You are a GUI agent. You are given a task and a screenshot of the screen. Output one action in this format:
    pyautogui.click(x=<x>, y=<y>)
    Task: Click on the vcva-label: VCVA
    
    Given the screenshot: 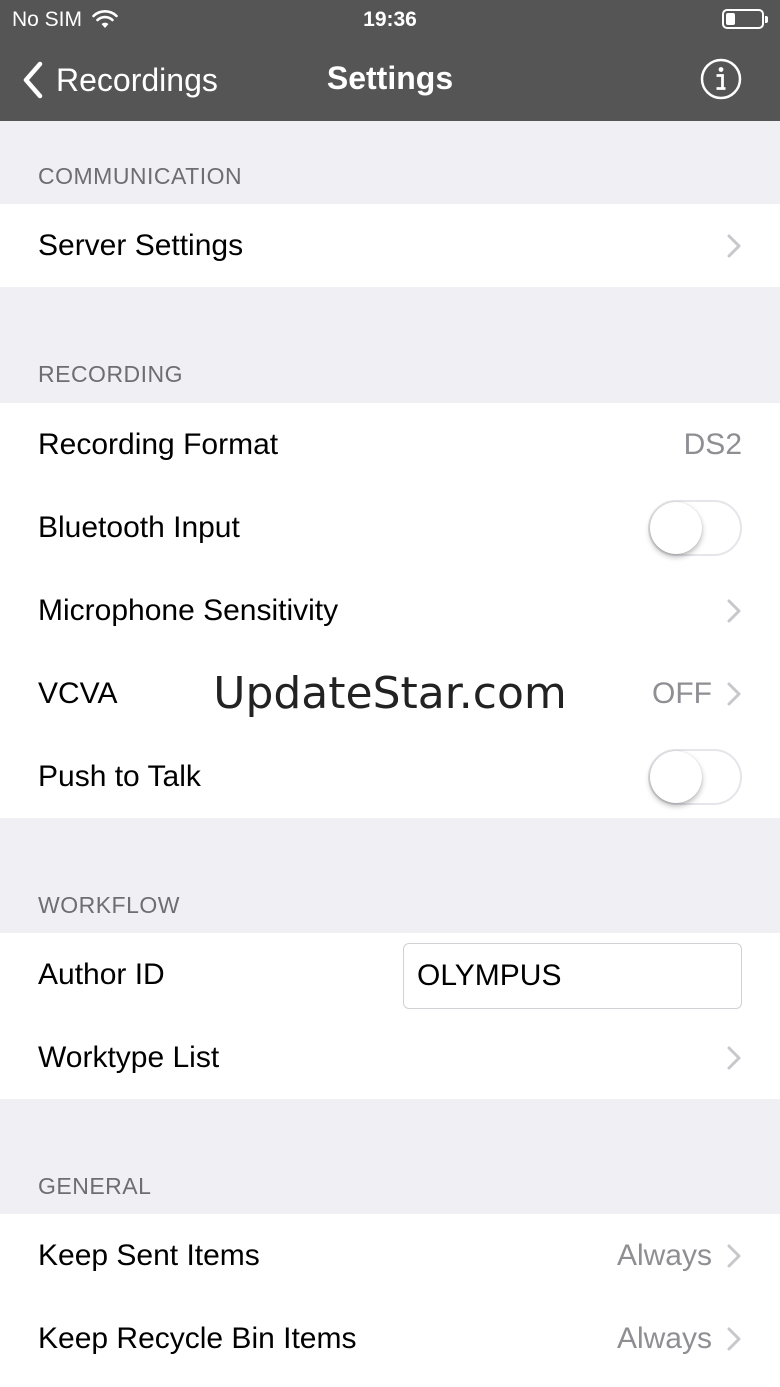 What is the action you would take?
    pyautogui.click(x=78, y=693)
    